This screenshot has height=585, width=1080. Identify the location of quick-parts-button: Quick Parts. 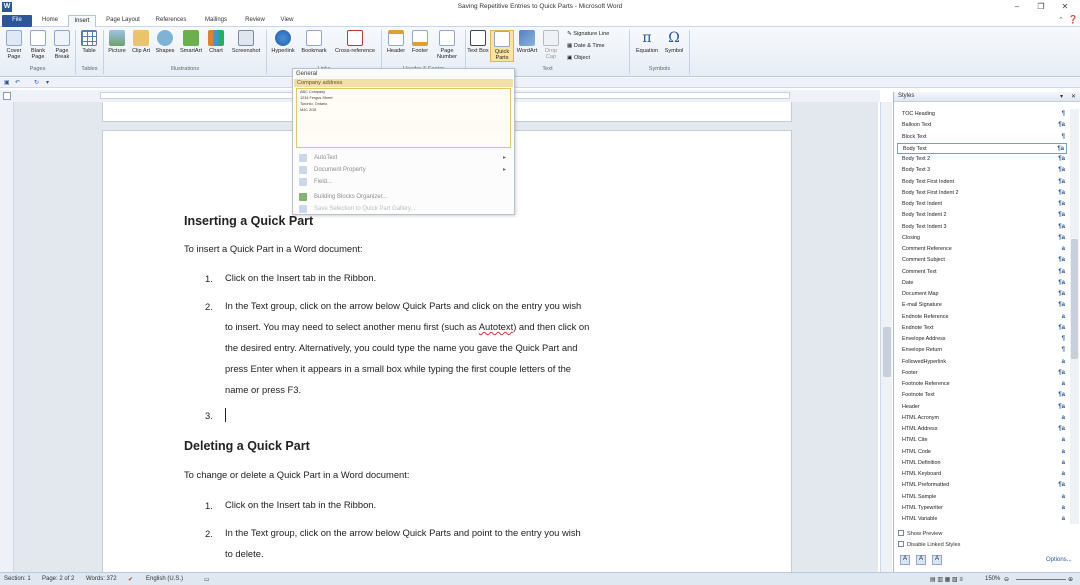
(502, 46).